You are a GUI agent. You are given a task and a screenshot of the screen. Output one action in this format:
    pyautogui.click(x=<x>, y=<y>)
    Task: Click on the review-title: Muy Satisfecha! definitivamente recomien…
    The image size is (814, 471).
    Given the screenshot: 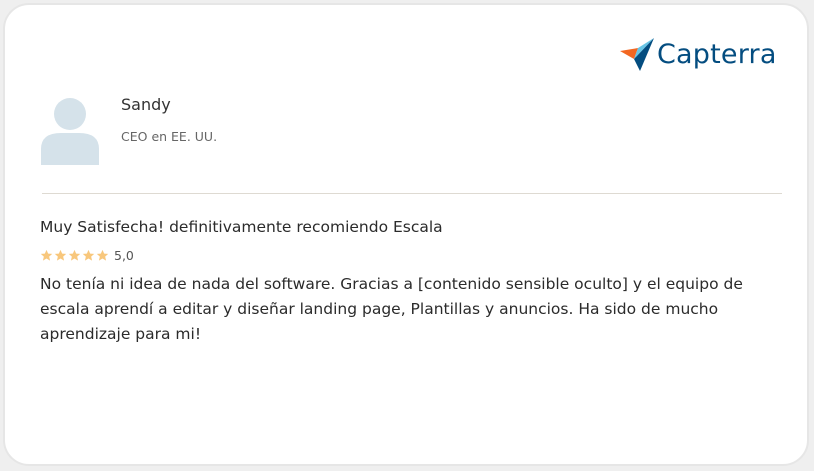 What is the action you would take?
    pyautogui.click(x=241, y=227)
    